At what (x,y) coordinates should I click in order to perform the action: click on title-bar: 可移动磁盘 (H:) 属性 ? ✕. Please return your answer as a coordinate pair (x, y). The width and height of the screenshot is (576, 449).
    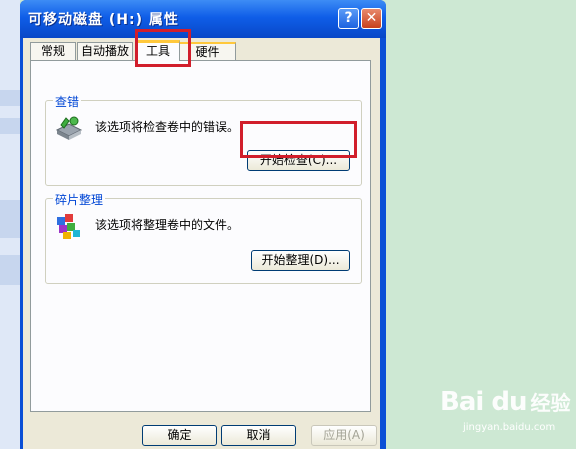
    Looking at the image, I should click on (203, 19).